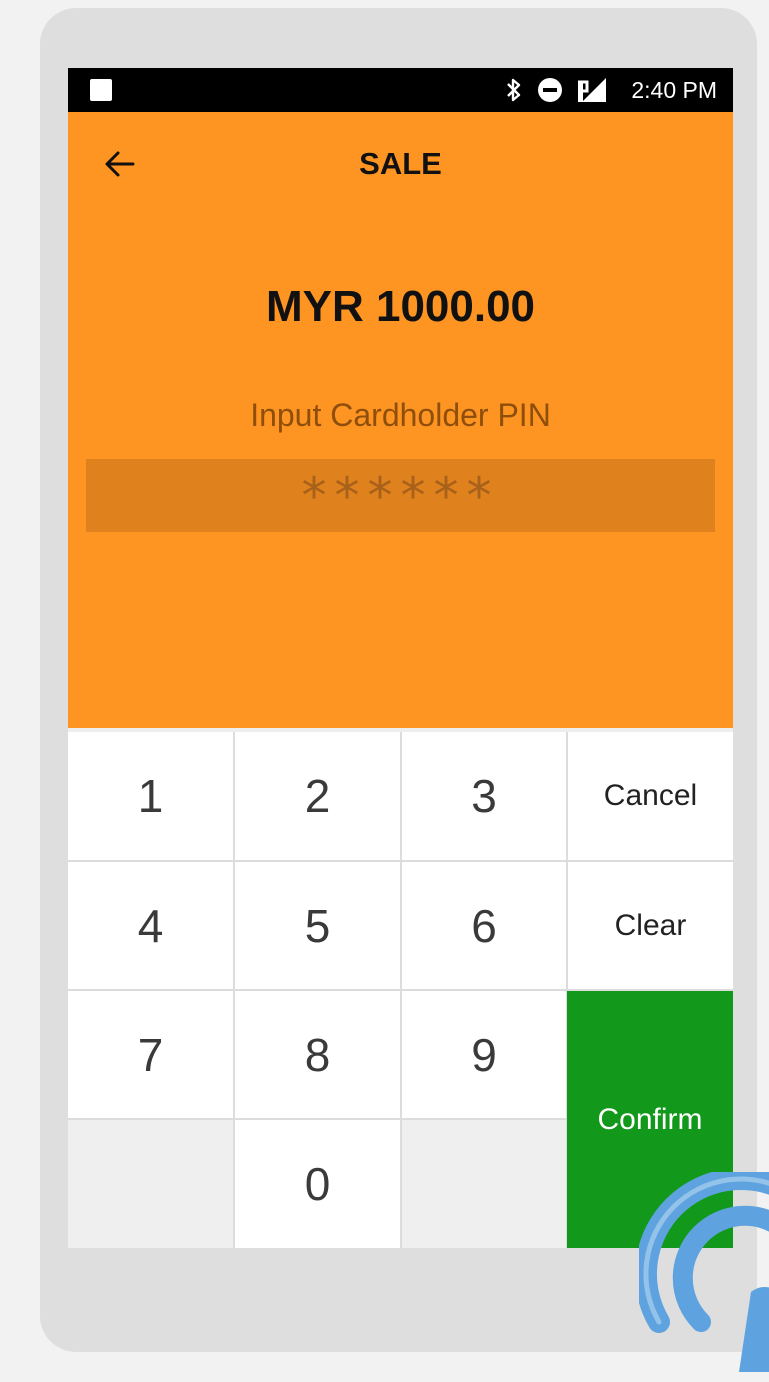  What do you see at coordinates (400, 164) in the screenshot?
I see `page-title: SALE` at bounding box center [400, 164].